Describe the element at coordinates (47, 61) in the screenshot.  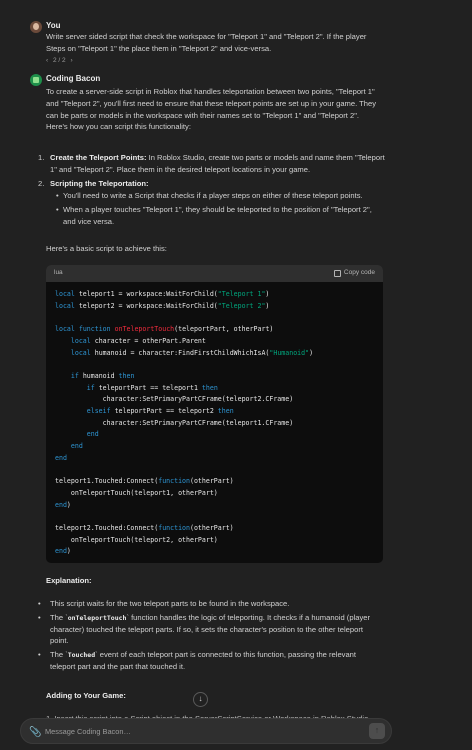
I see `pager-prev-button: ‹` at that location.